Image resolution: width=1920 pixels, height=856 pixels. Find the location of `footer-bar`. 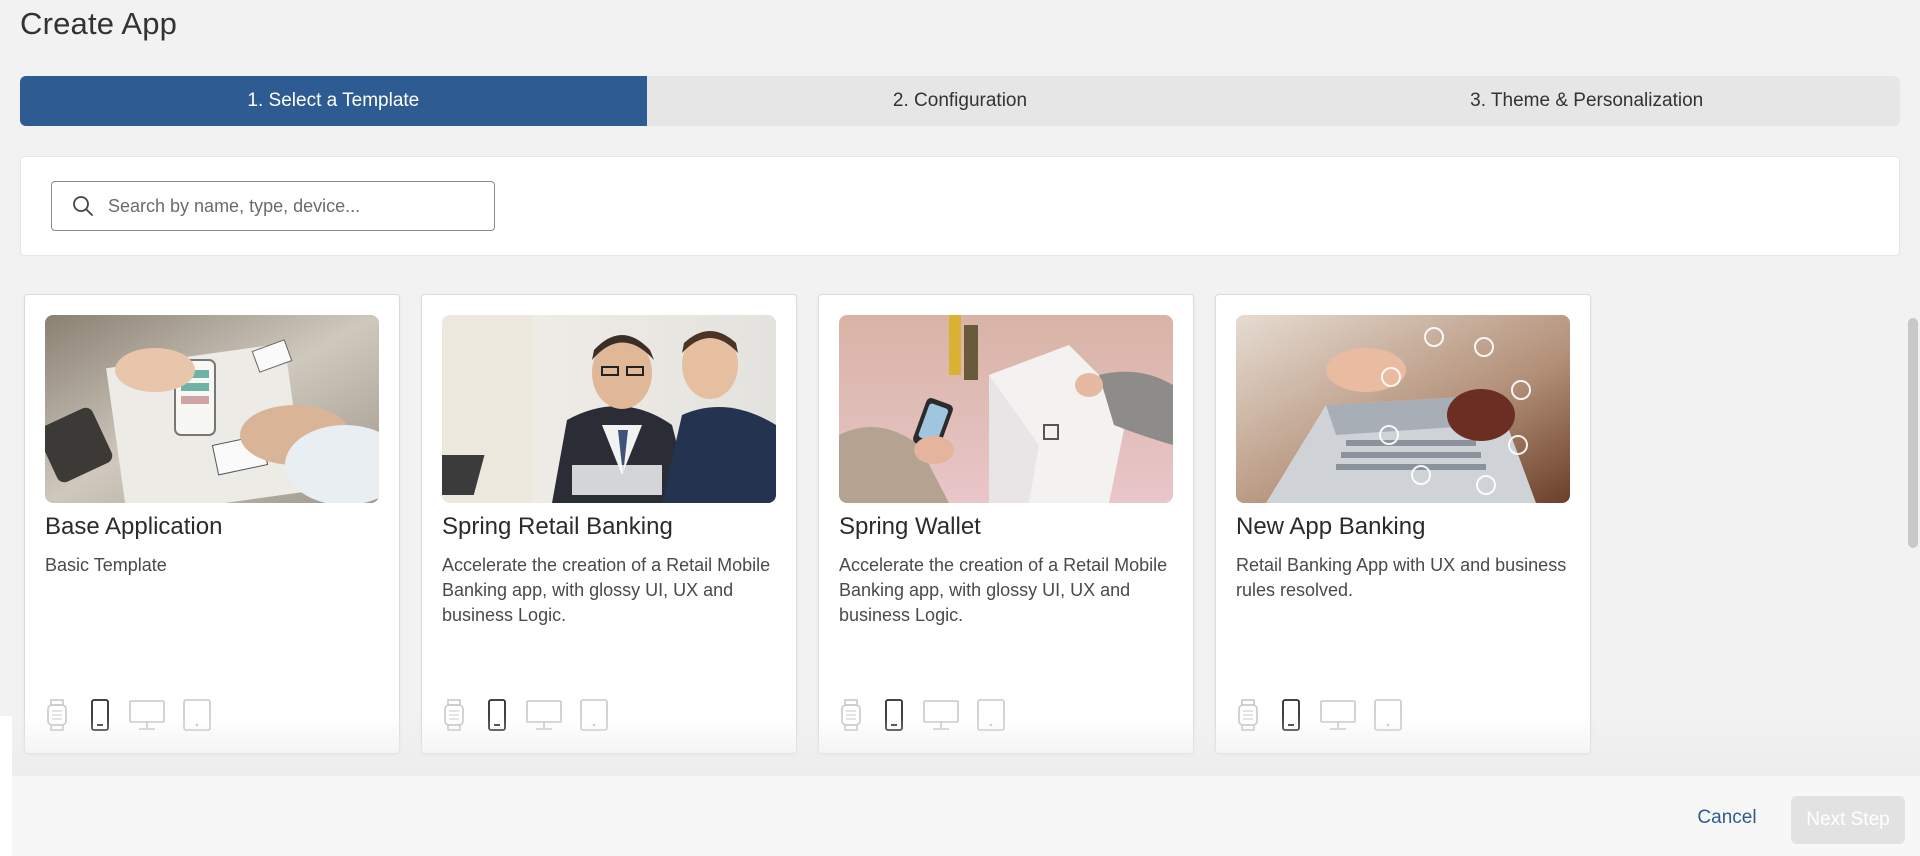

footer-bar is located at coordinates (966, 816).